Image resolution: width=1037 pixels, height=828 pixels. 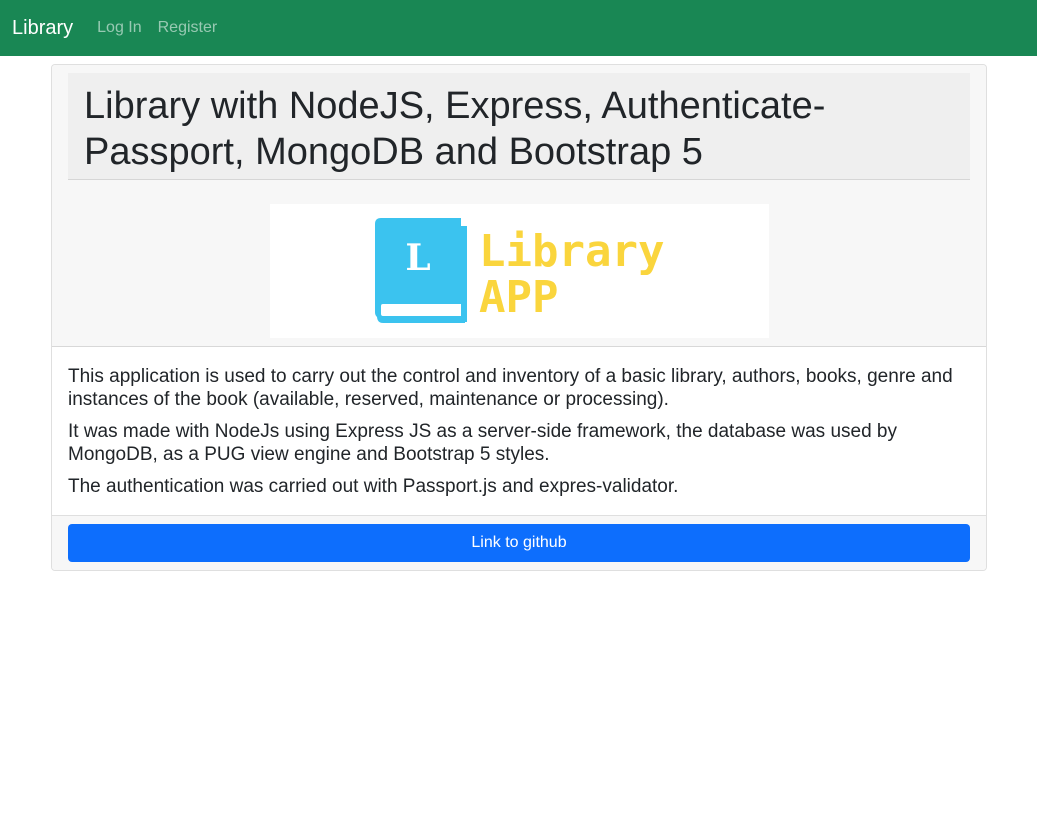 What do you see at coordinates (417, 258) in the screenshot?
I see `logo-letter: L` at bounding box center [417, 258].